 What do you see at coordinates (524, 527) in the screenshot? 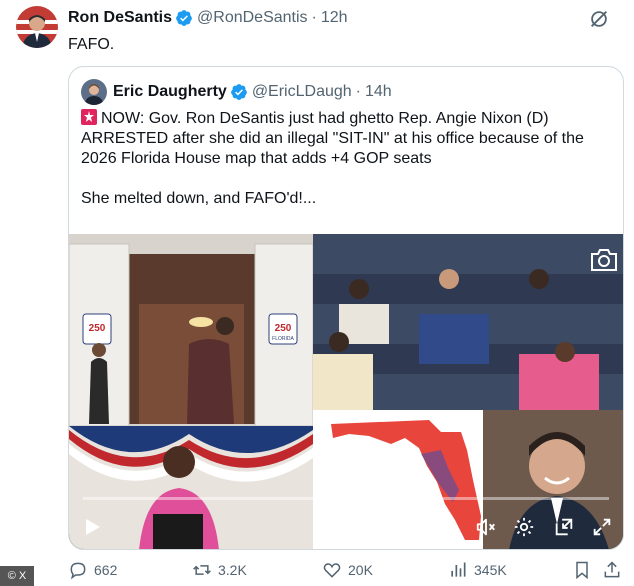
I see `settings-gear-icon` at bounding box center [524, 527].